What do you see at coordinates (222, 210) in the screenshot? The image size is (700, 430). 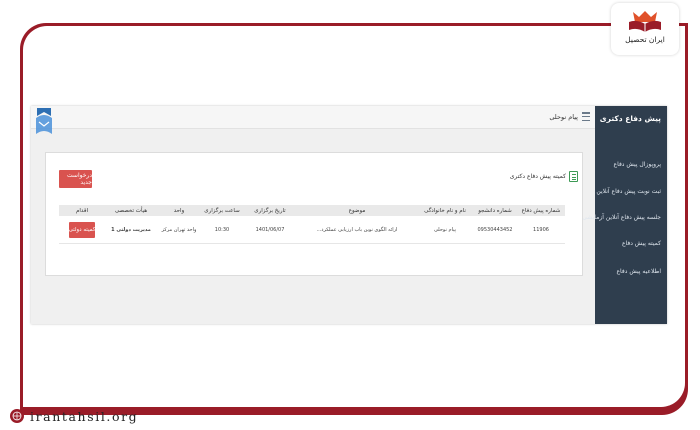 I see `column-header: ساعت برگزاری` at bounding box center [222, 210].